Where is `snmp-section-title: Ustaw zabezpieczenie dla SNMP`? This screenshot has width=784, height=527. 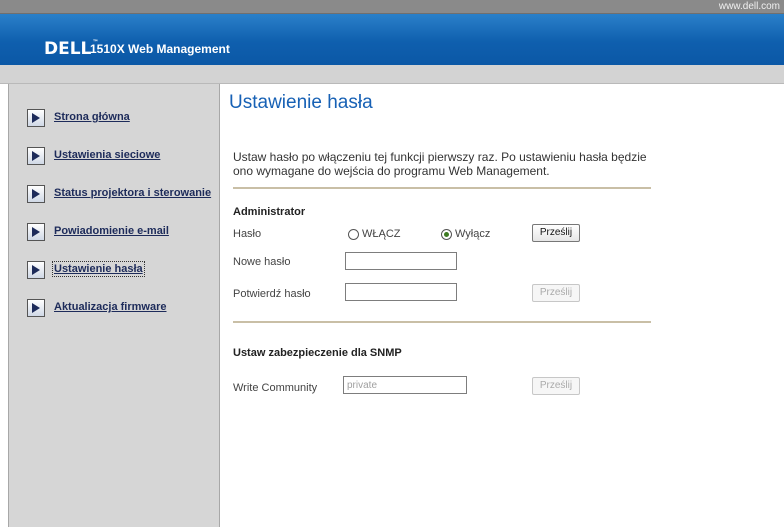 snmp-section-title: Ustaw zabezpieczenie dla SNMP is located at coordinates (317, 353).